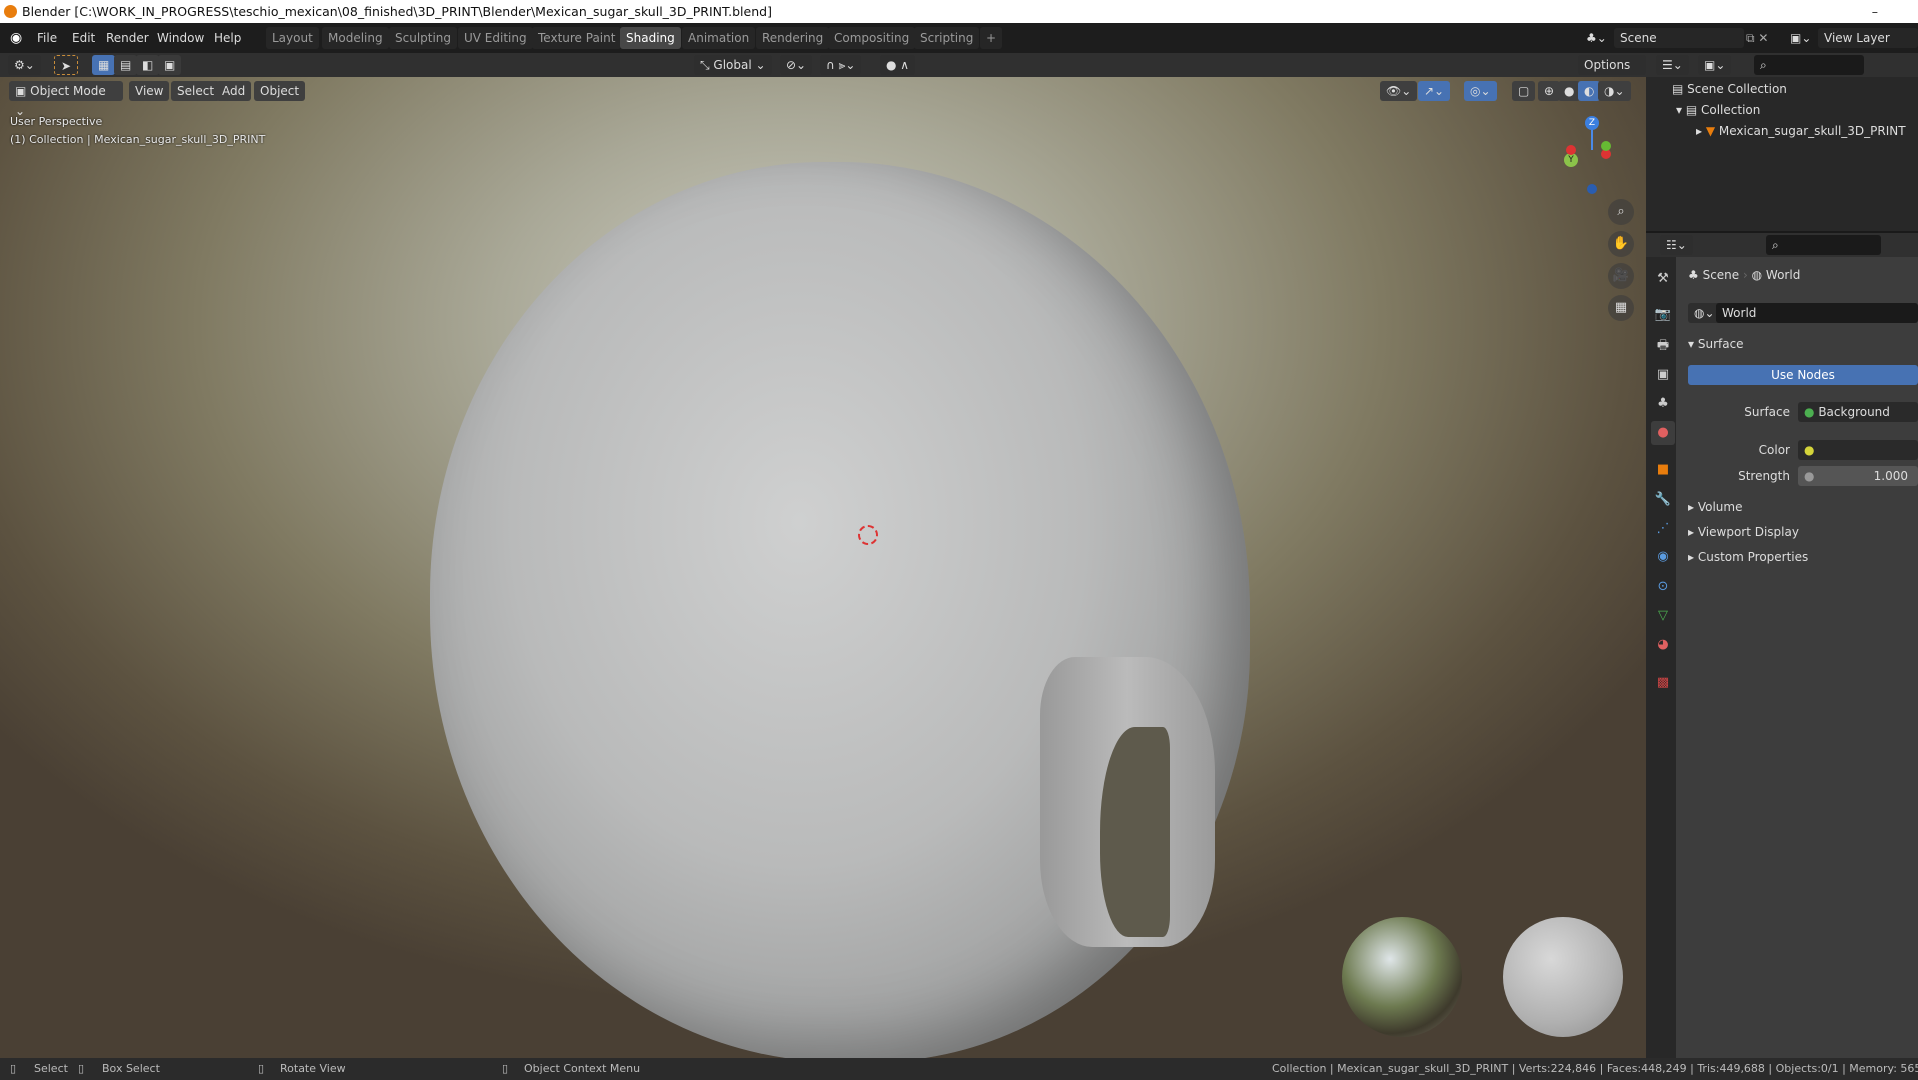  I want to click on object-mode-dropdown: ▣ Object Mode ⌄, so click(66, 99).